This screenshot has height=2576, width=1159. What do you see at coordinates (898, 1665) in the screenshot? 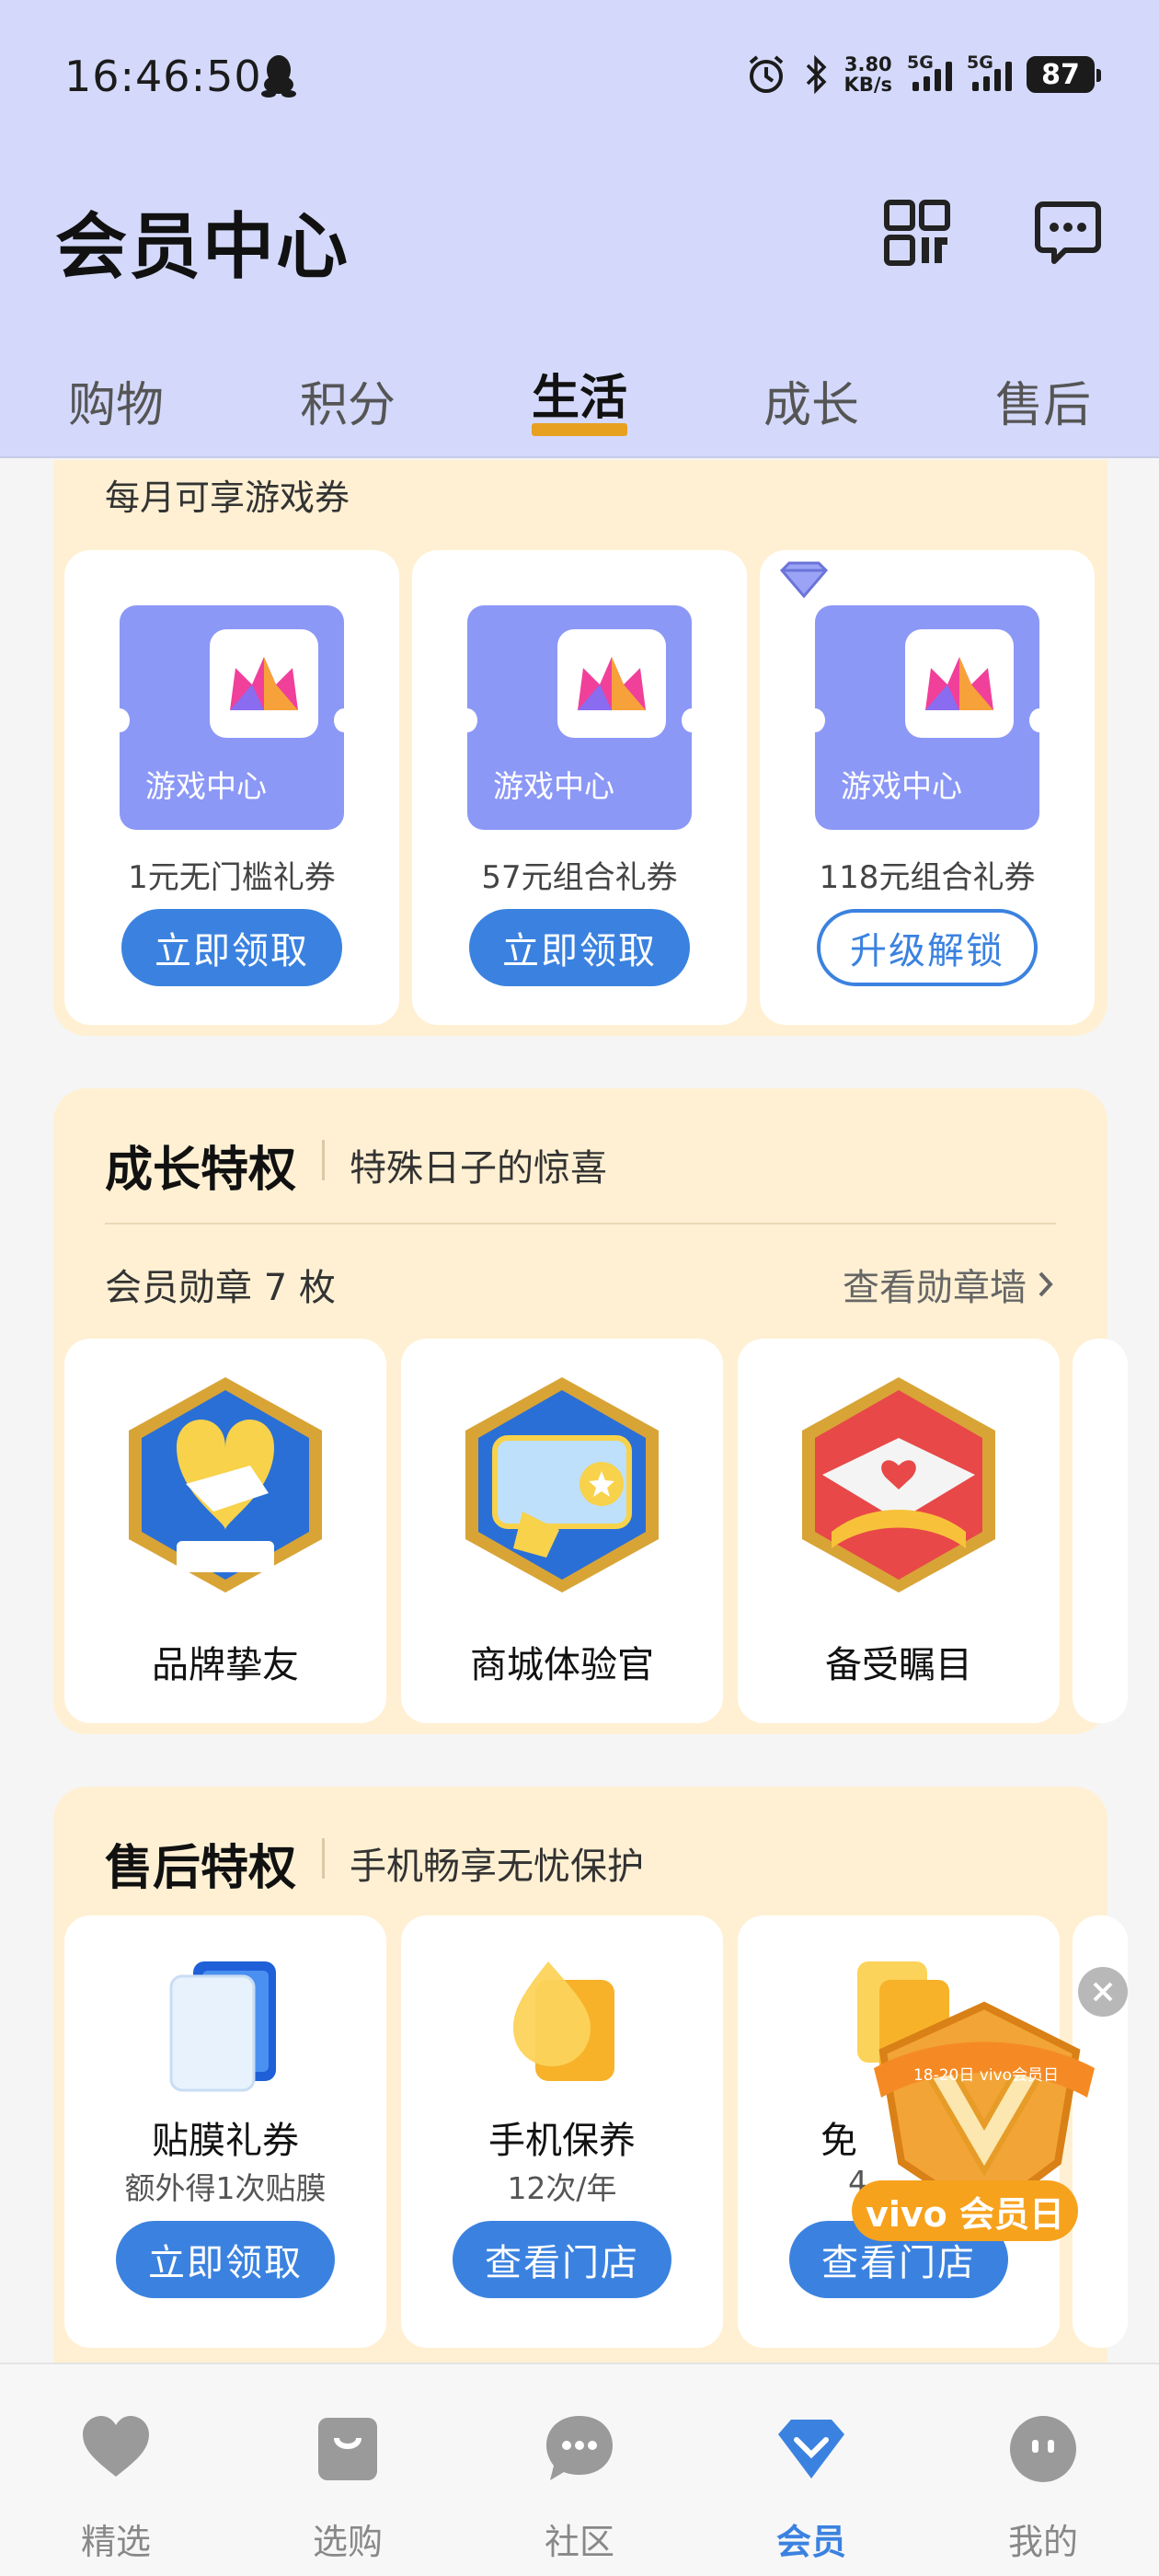
I see `badge-name: 备受瞩目` at bounding box center [898, 1665].